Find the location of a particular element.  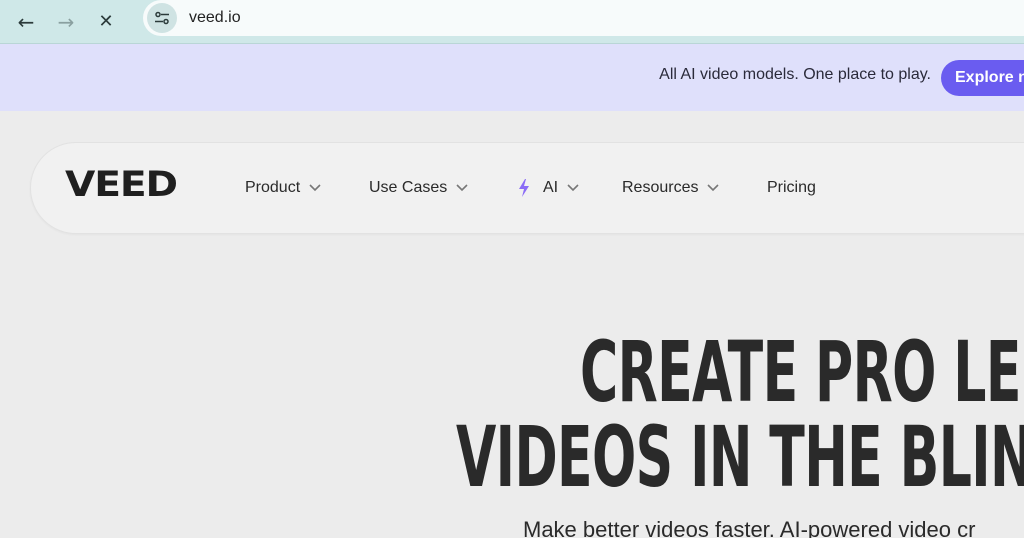

nav-item-resources: Resources is located at coordinates (671, 188).